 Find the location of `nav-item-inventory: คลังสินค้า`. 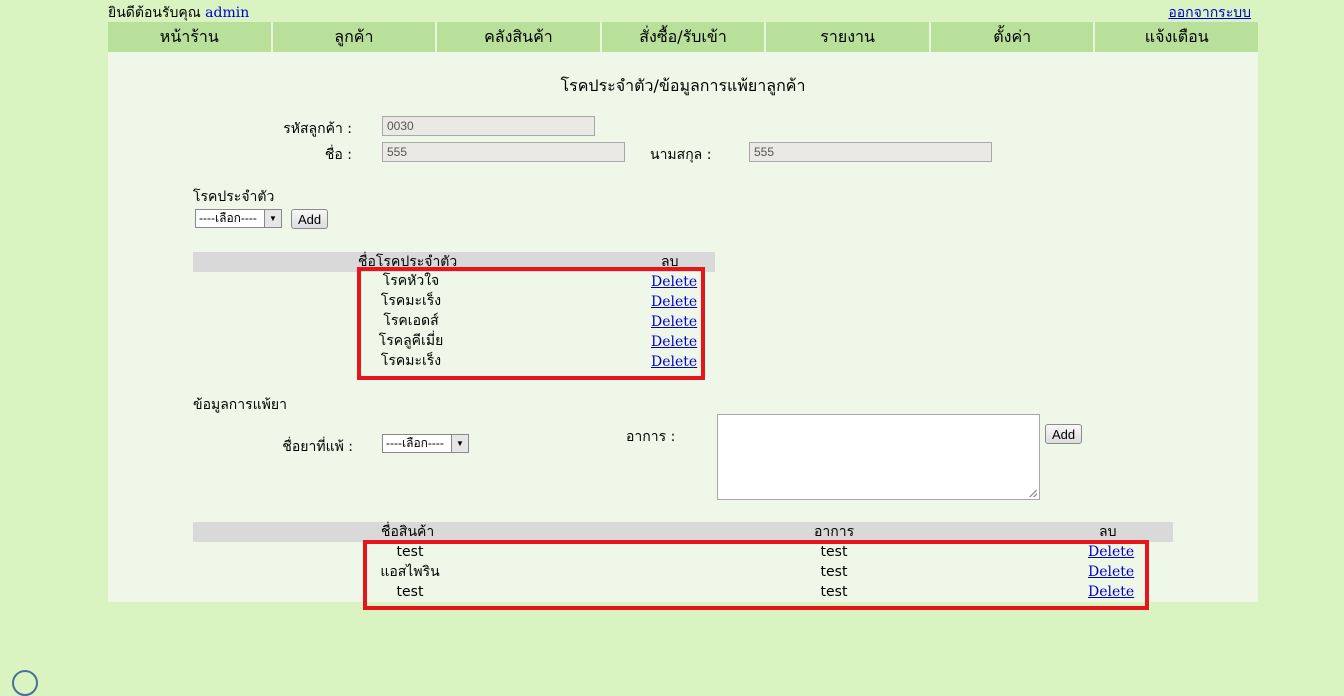

nav-item-inventory: คลังสินค้า is located at coordinates (519, 37).